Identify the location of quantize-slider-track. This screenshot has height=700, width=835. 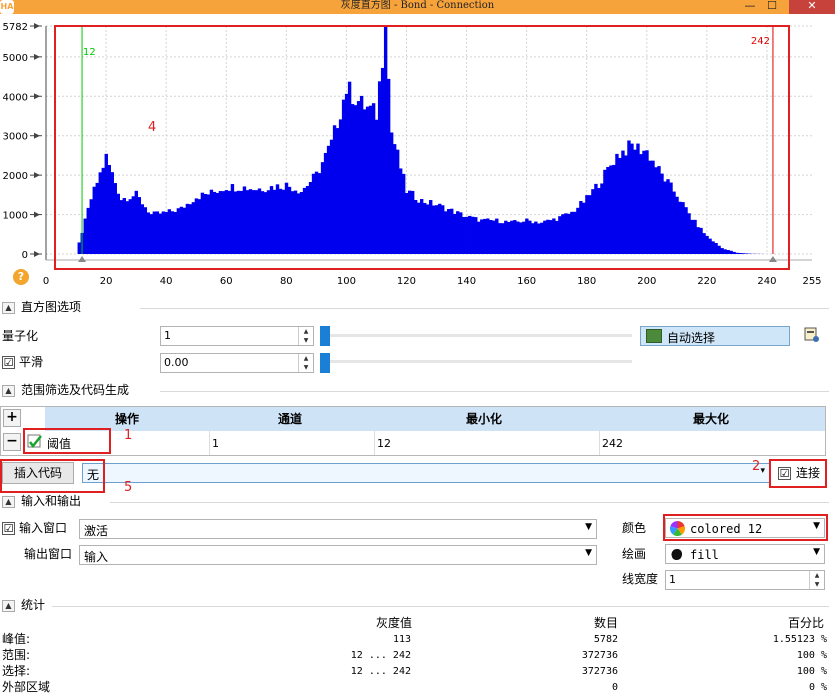
(481, 335).